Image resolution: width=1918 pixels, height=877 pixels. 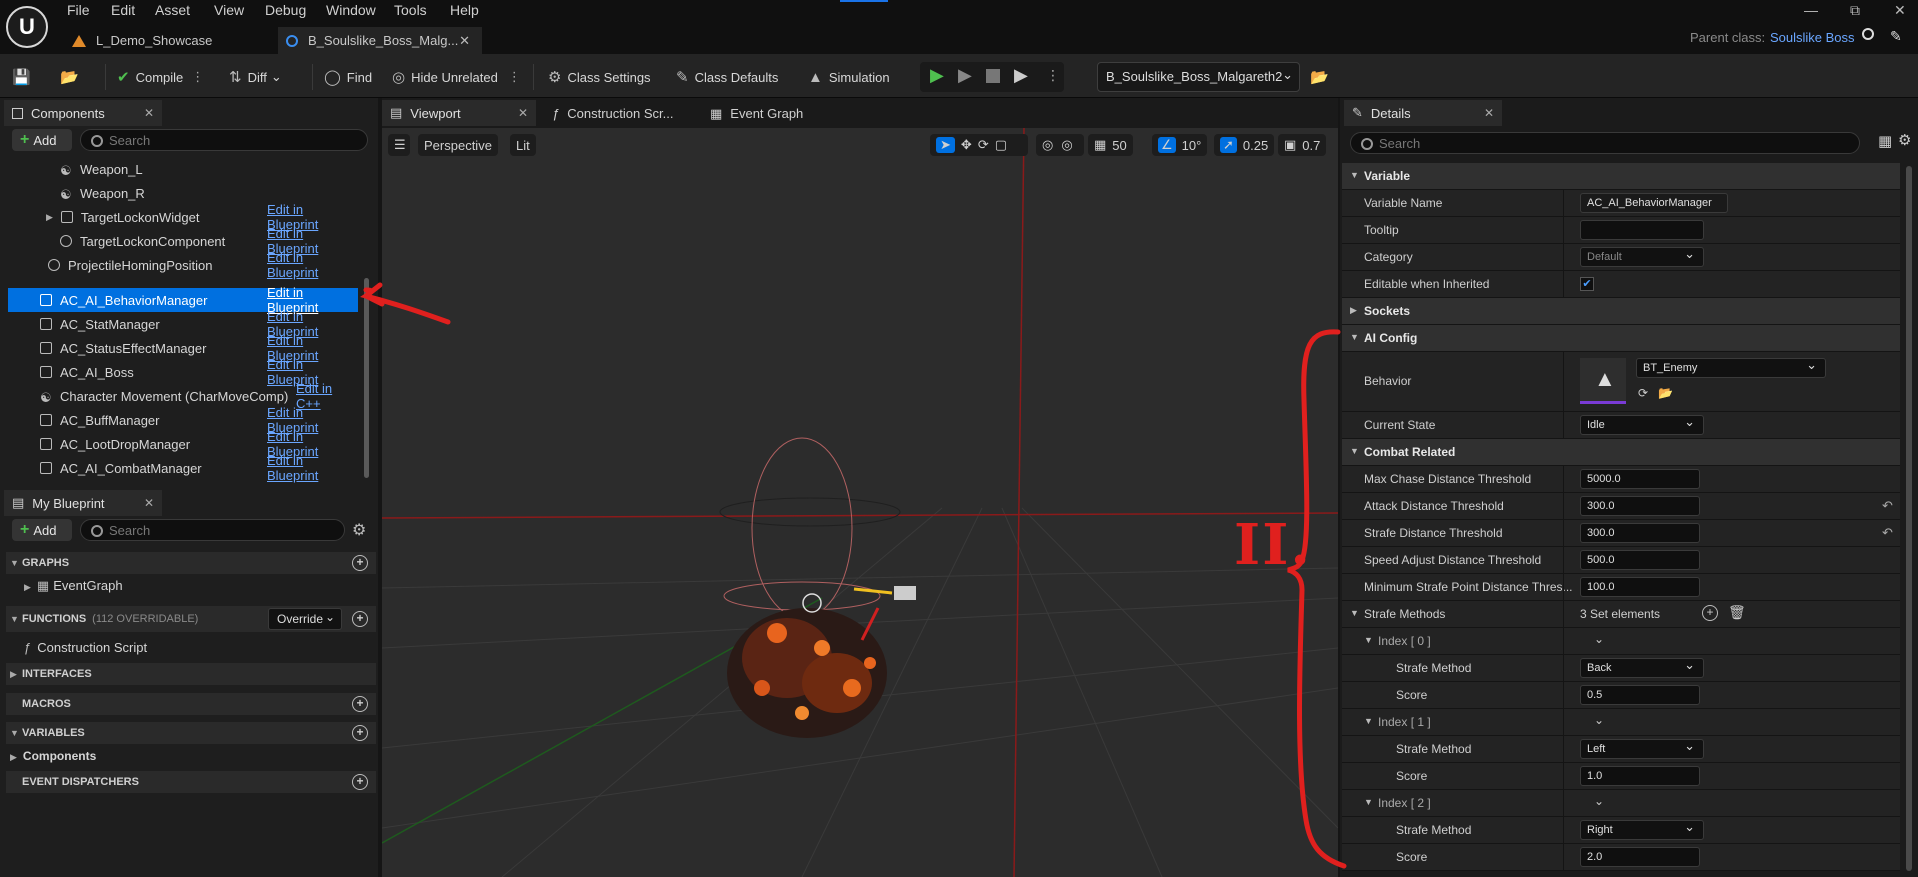 What do you see at coordinates (1021, 75) in the screenshot?
I see `resume-icon: ▶` at bounding box center [1021, 75].